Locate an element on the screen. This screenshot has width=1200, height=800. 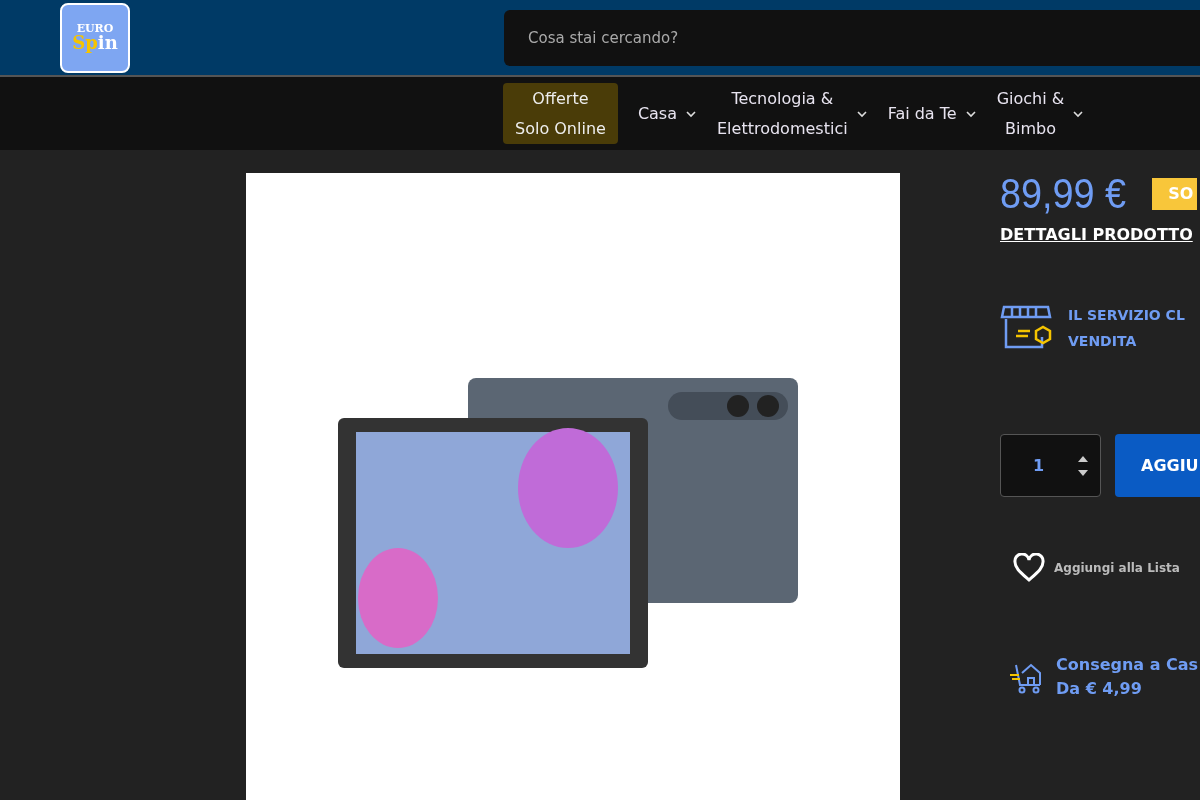
nav-menu-item: Tecnologia & Elettrodomestici is located at coordinates (792, 113).